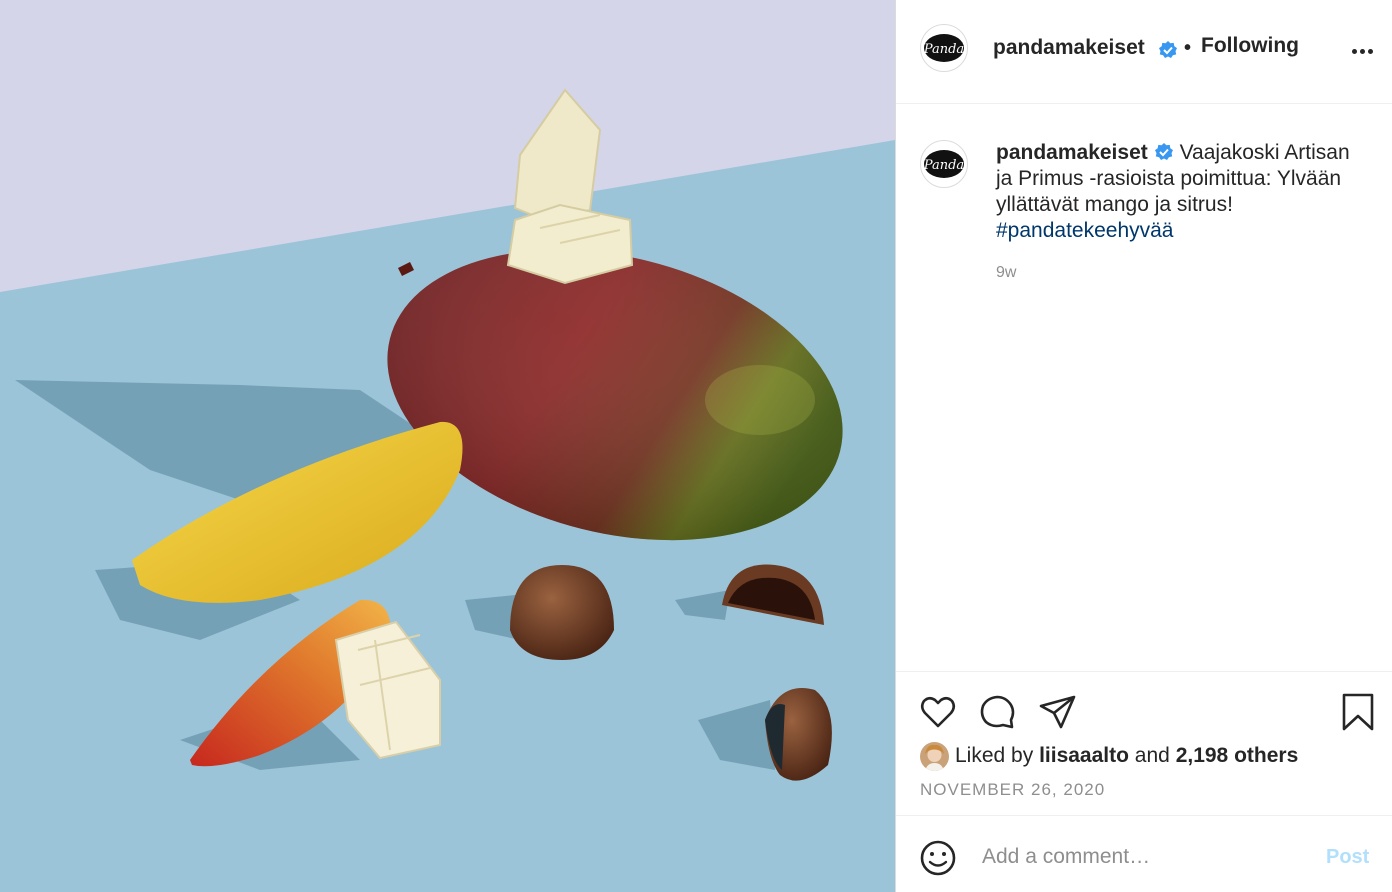 Image resolution: width=1392 pixels, height=892 pixels. Describe the element at coordinates (1012, 790) in the screenshot. I see `post-date: NOVEMBER 26, 2020` at that location.